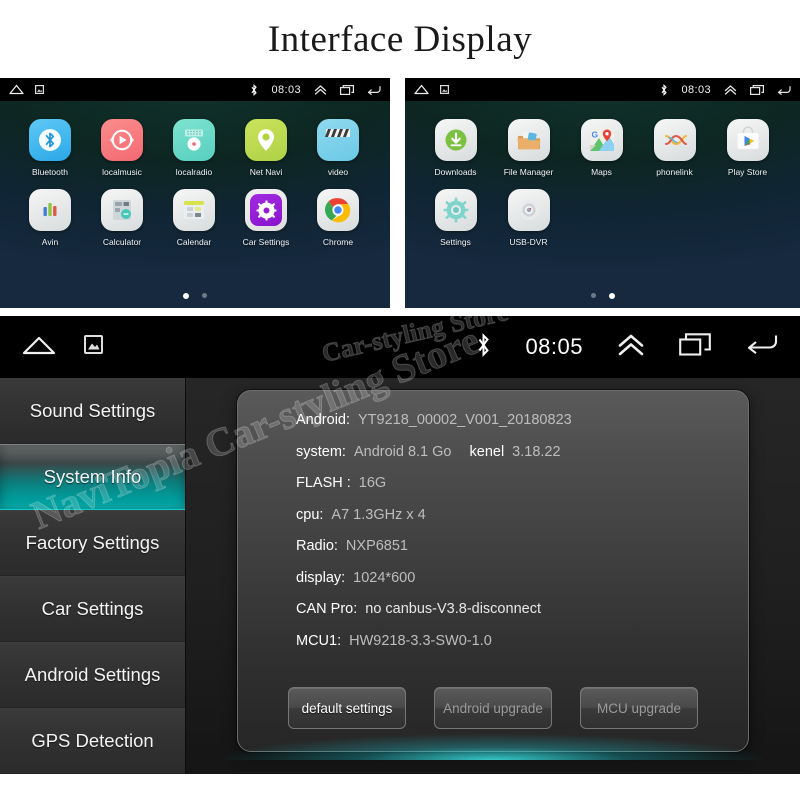 Image resolution: width=800 pixels, height=800 pixels. Describe the element at coordinates (602, 89) in the screenshot. I see `mini-status-bar-2: 08:03` at that location.